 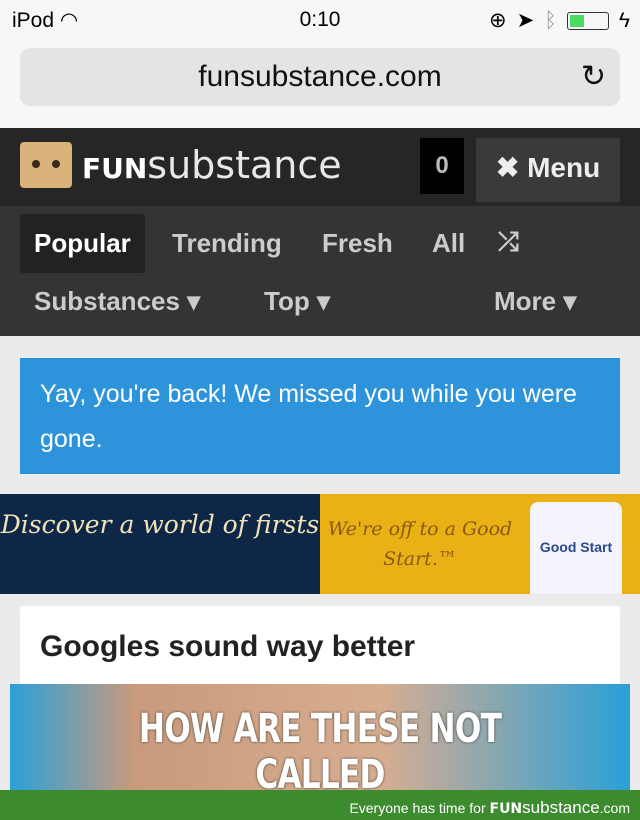 What do you see at coordinates (117, 301) in the screenshot?
I see `dropdown-substances: Substances ▾` at bounding box center [117, 301].